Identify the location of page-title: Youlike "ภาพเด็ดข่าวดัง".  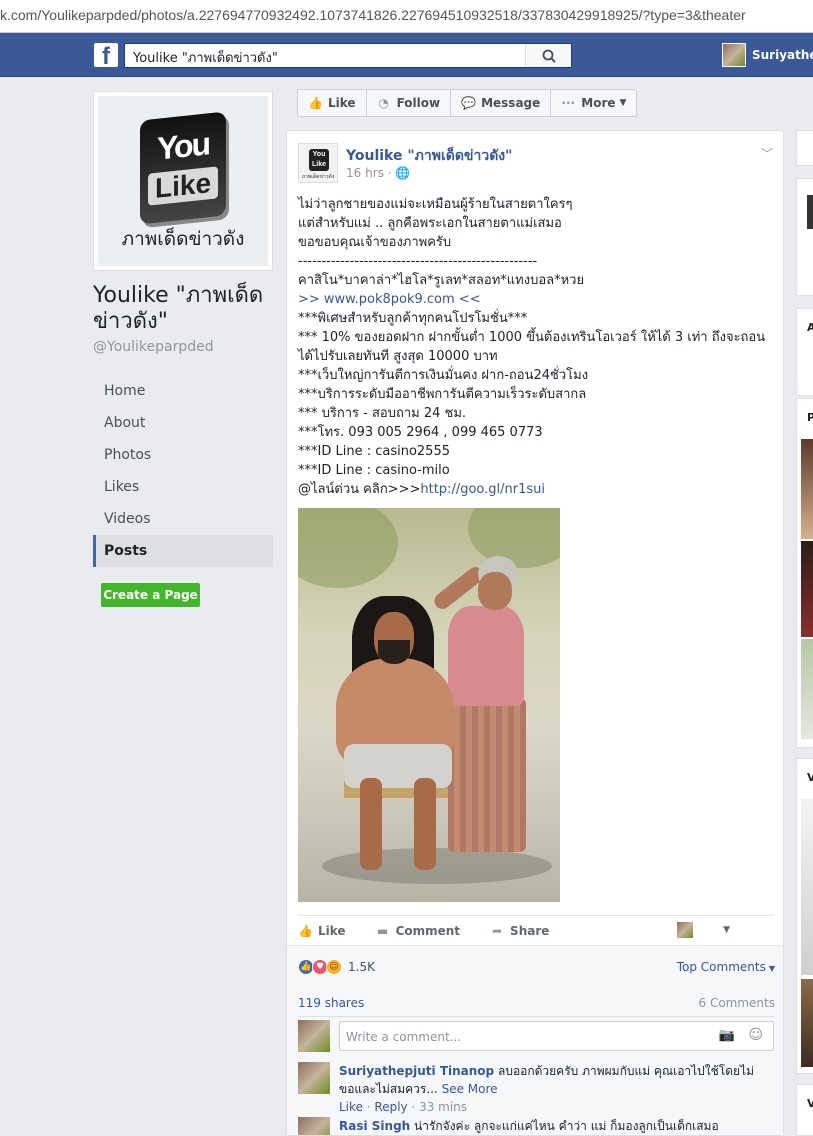
(185, 309).